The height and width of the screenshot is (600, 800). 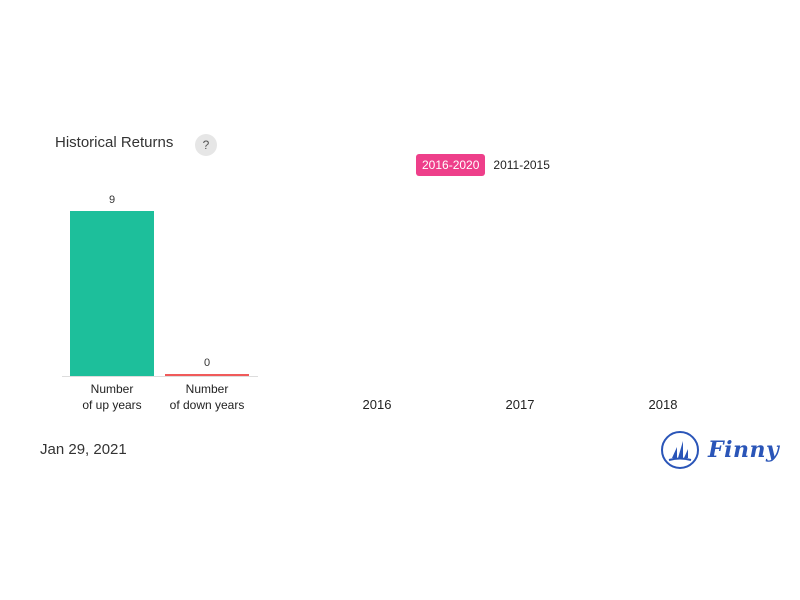 What do you see at coordinates (207, 389) in the screenshot?
I see `category-label-1-0: Number` at bounding box center [207, 389].